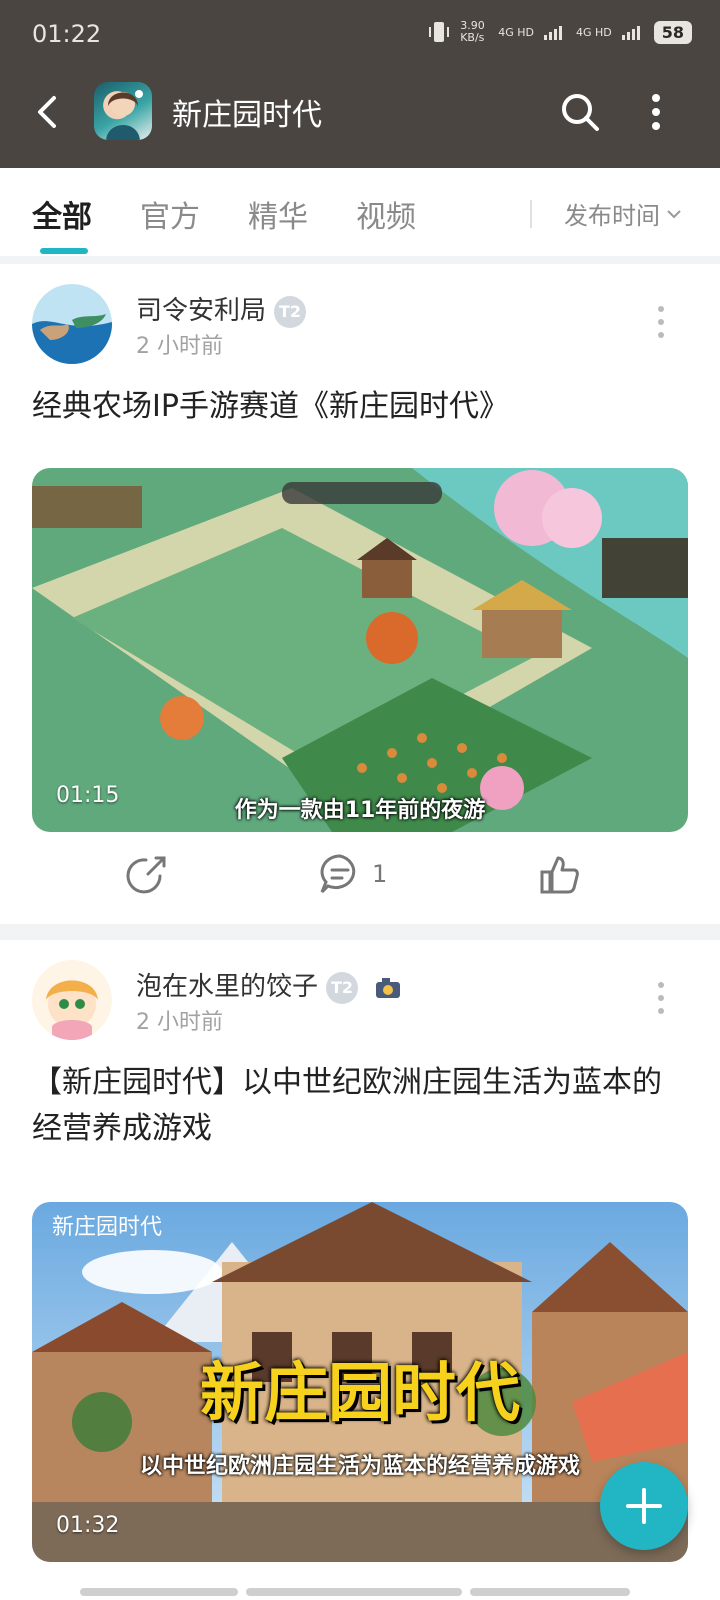  Describe the element at coordinates (123, 111) in the screenshot. I see `app-icon` at that location.